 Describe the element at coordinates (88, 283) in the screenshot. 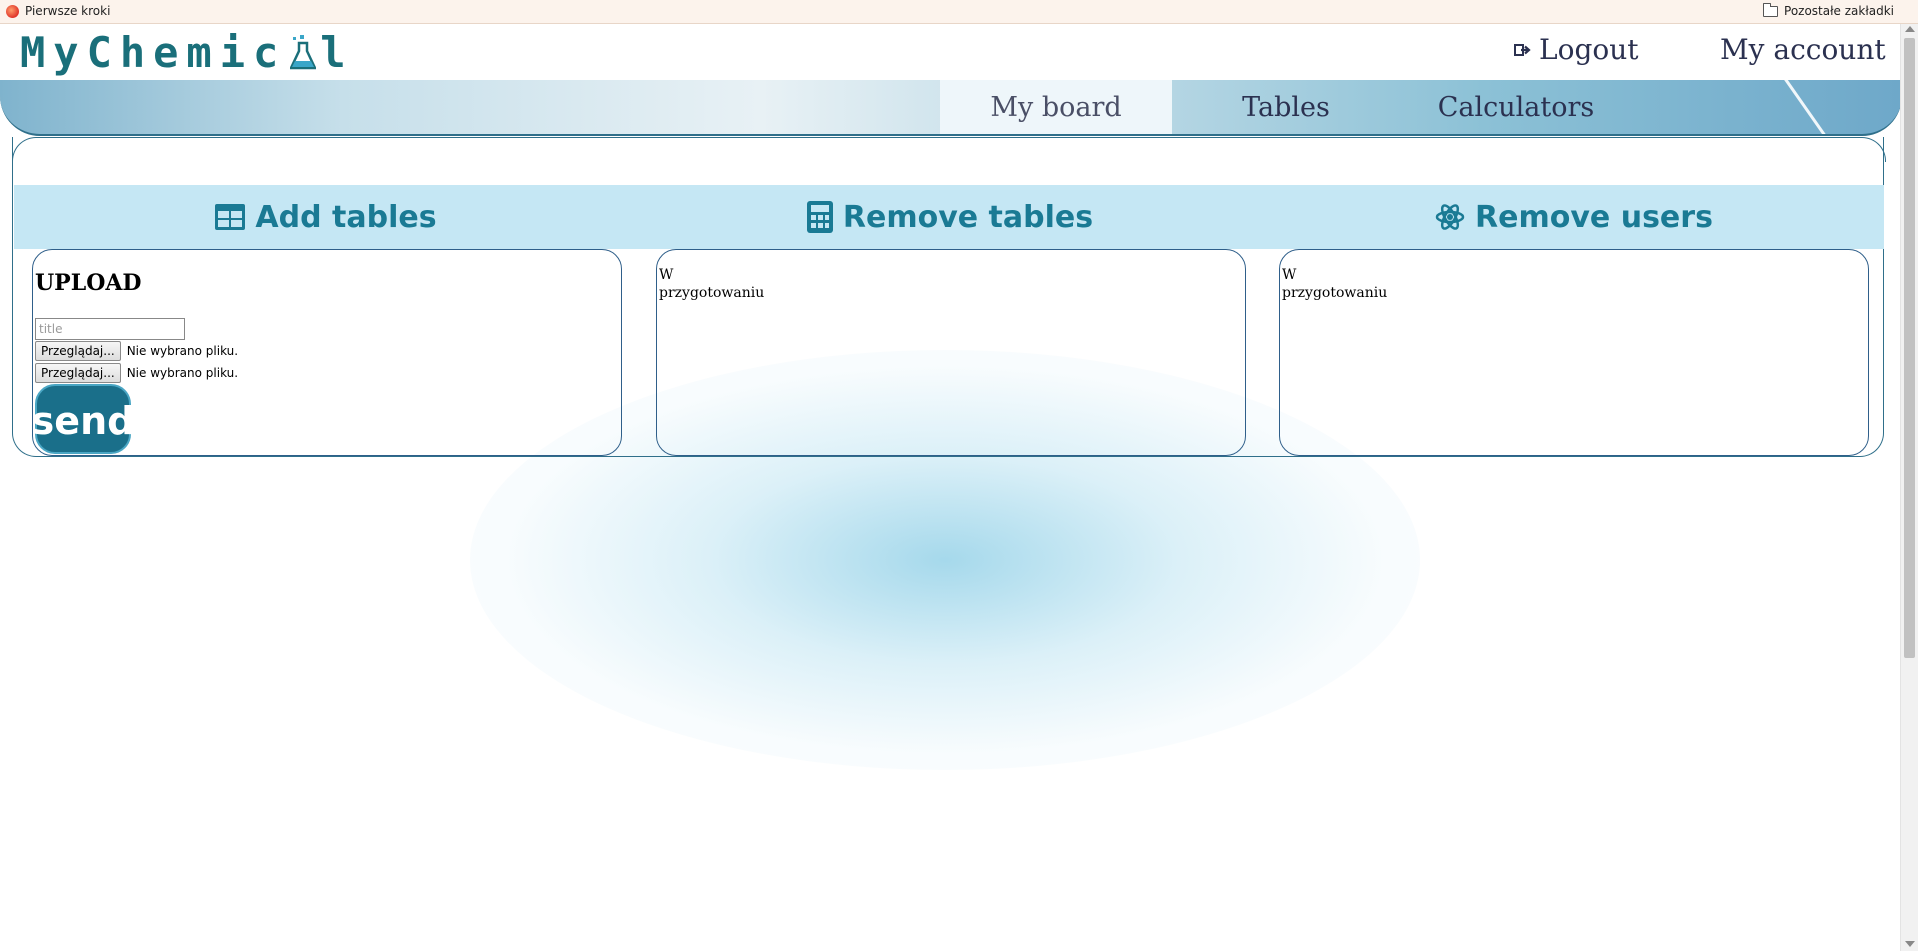

I see `upload-heading: UPLOAD` at that location.